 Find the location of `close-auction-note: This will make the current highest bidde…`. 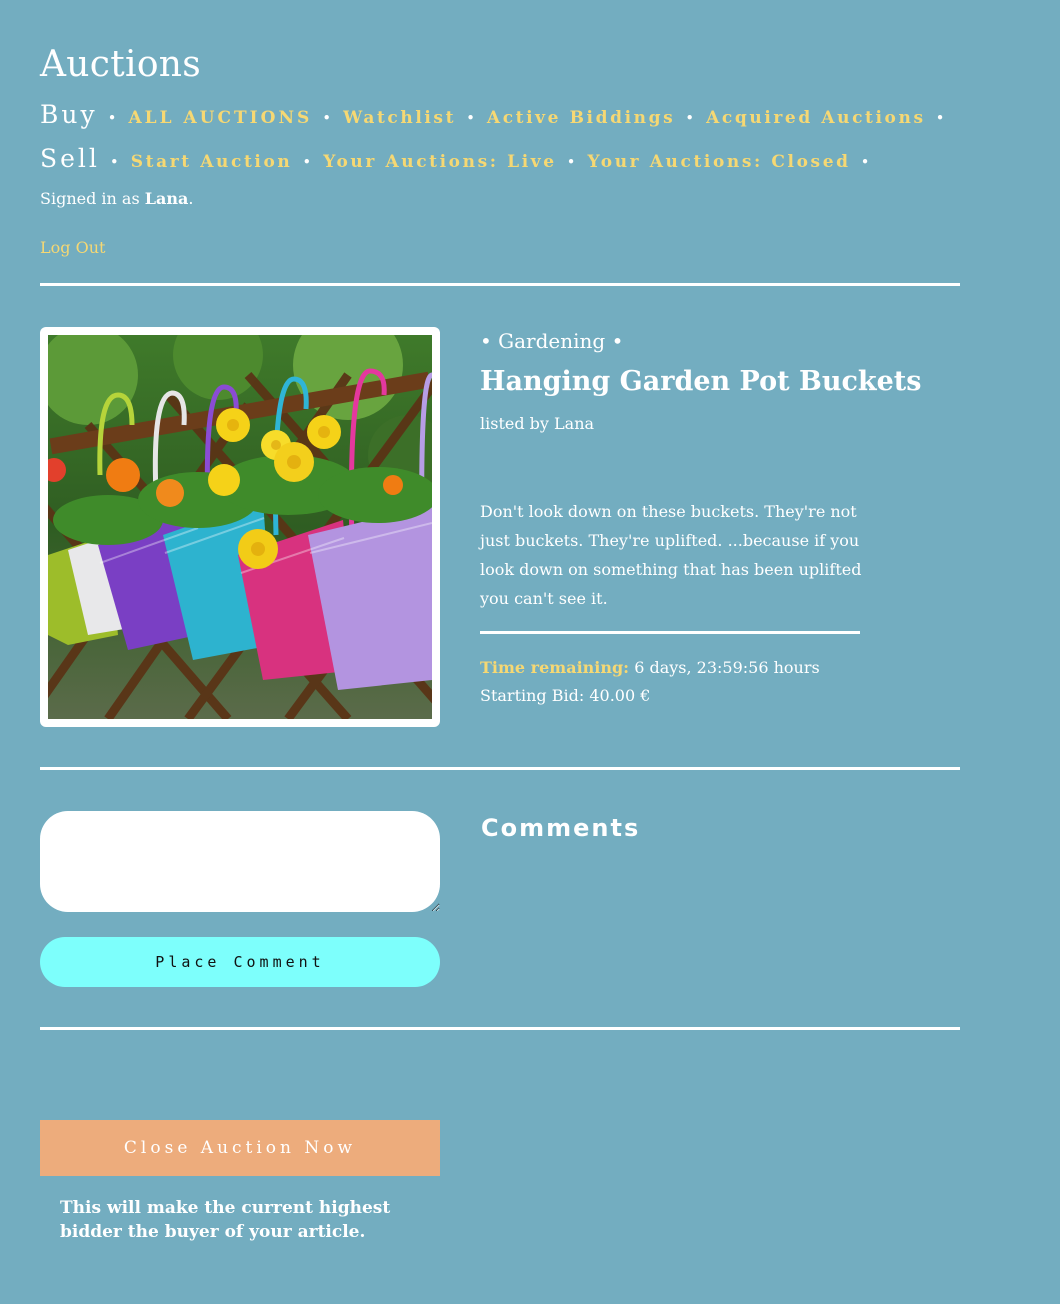

close-auction-note: This will make the current highest bidde… is located at coordinates (225, 1220).